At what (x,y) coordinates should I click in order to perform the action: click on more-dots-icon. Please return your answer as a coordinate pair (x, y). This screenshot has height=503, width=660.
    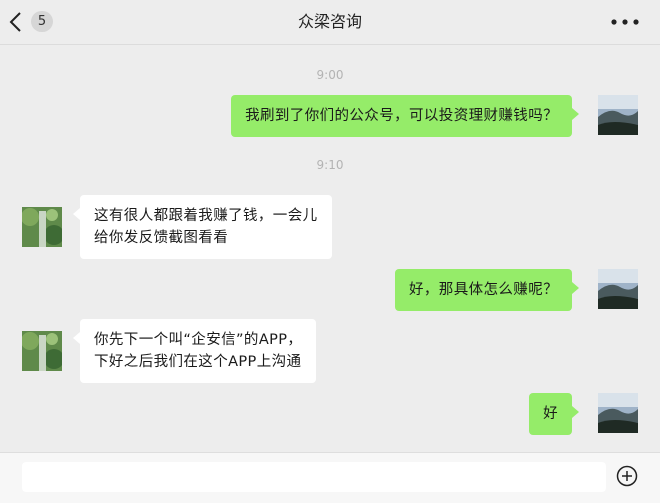
    Looking at the image, I should click on (625, 22).